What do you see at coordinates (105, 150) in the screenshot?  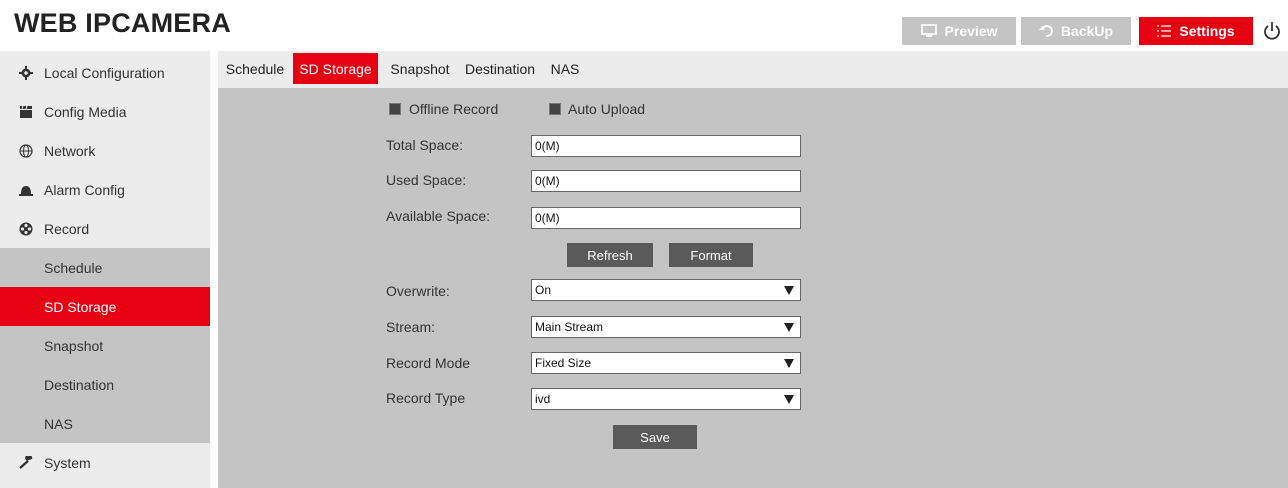 I see `sidebar-item-network: Network` at bounding box center [105, 150].